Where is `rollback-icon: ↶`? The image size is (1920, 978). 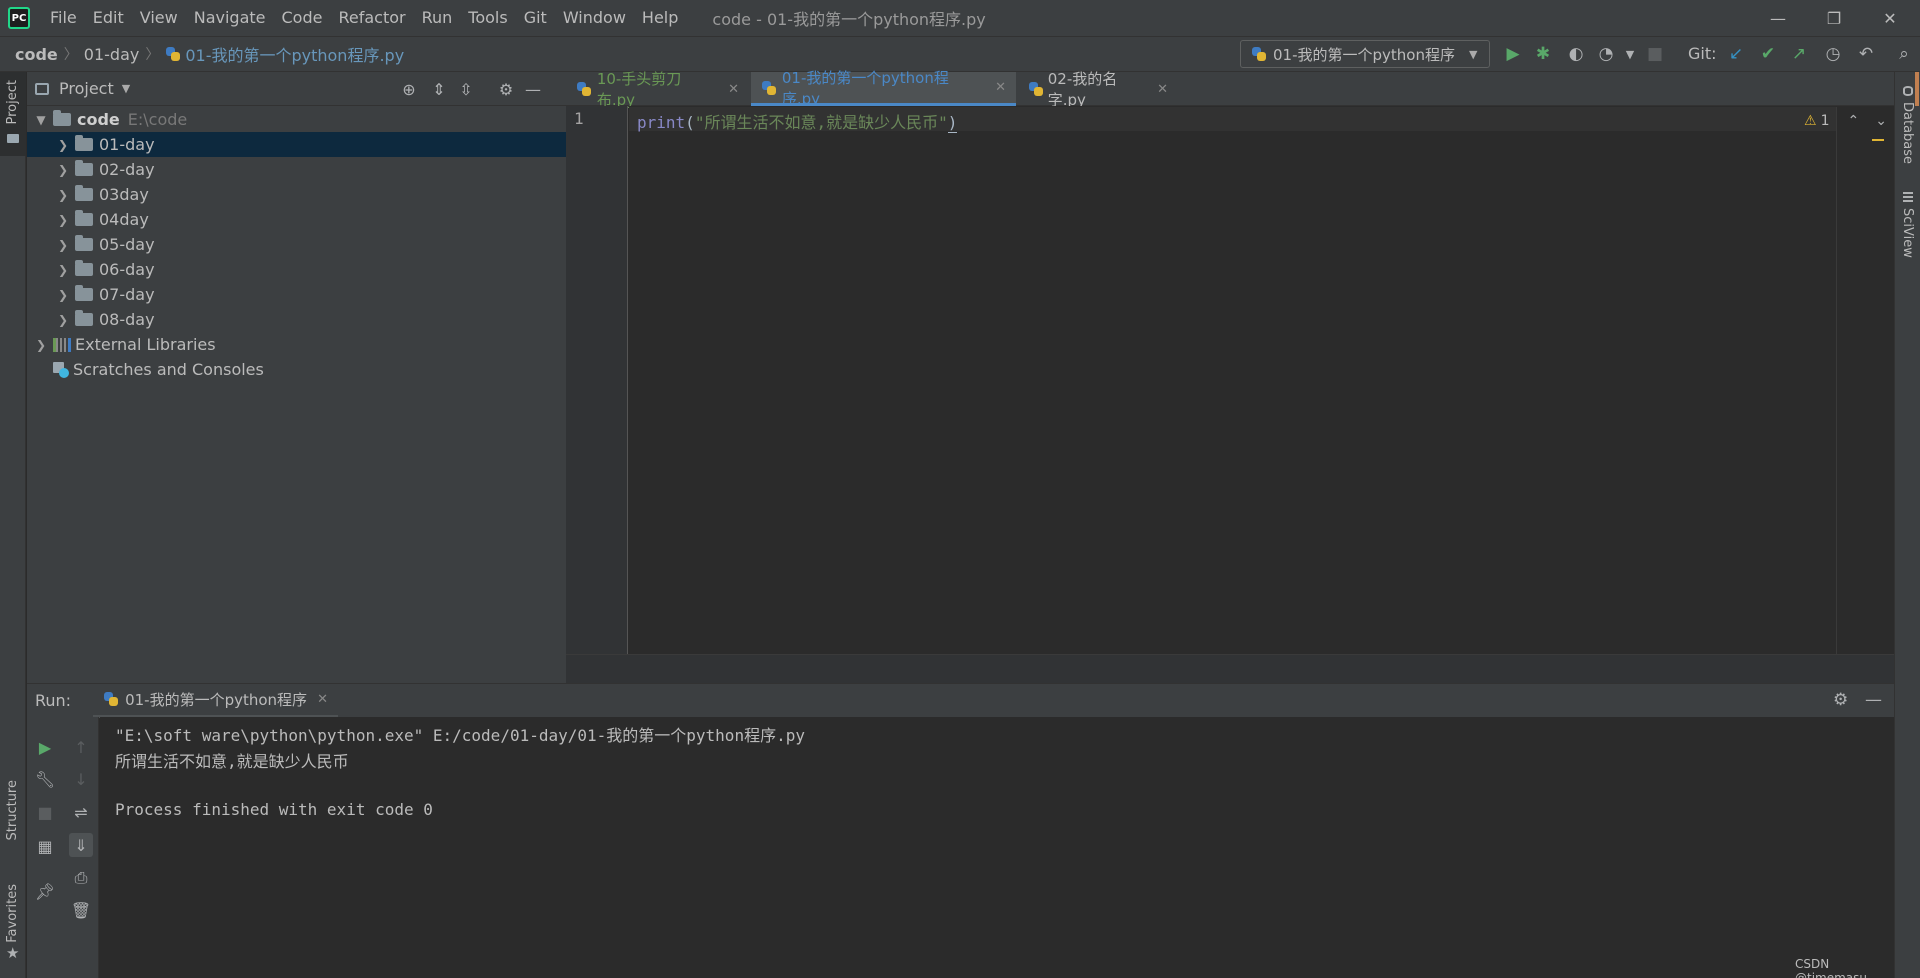
rollback-icon: ↶ is located at coordinates (1866, 54).